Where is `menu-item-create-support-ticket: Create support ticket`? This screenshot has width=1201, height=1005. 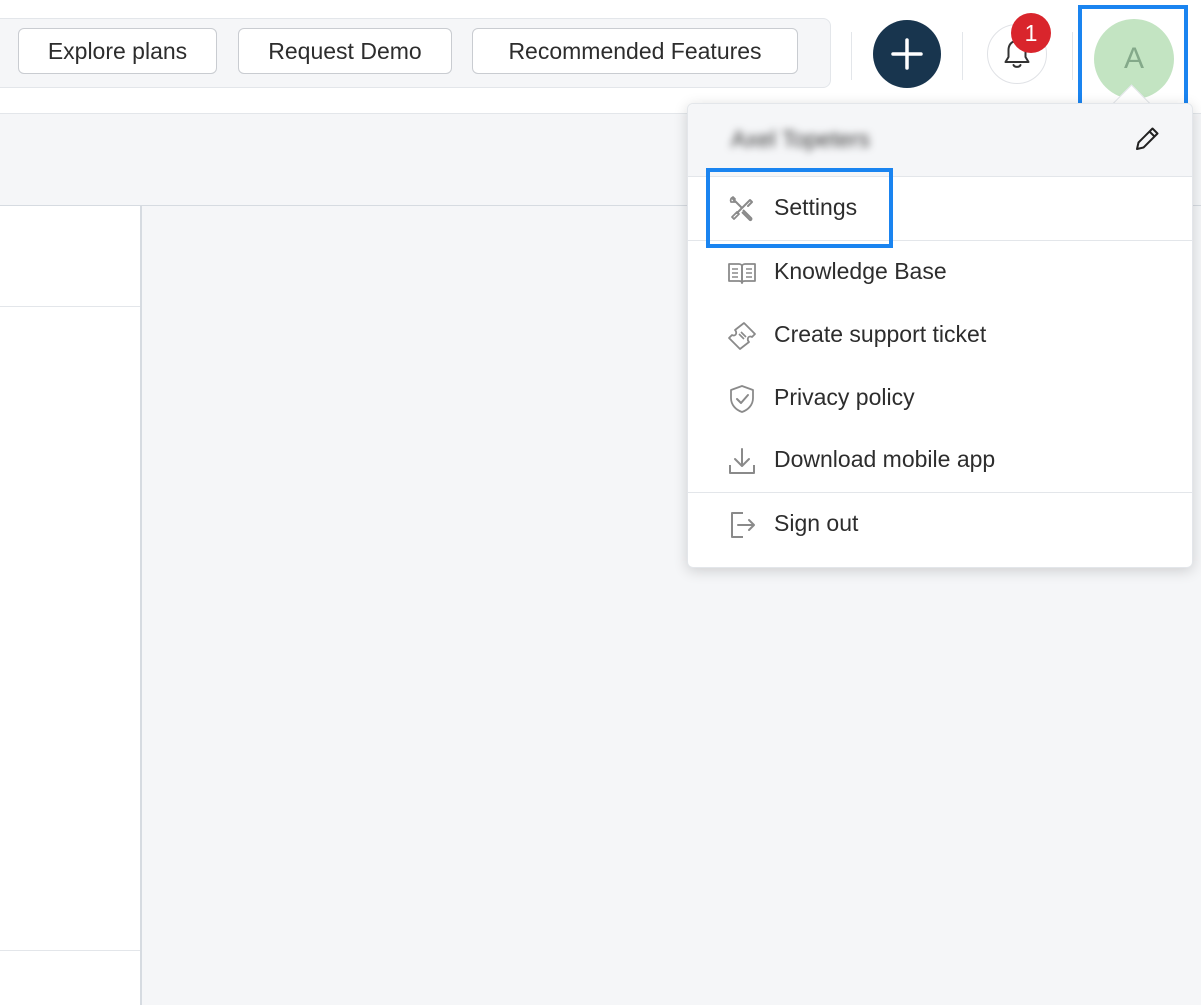
menu-item-create-support-ticket: Create support ticket is located at coordinates (940, 335).